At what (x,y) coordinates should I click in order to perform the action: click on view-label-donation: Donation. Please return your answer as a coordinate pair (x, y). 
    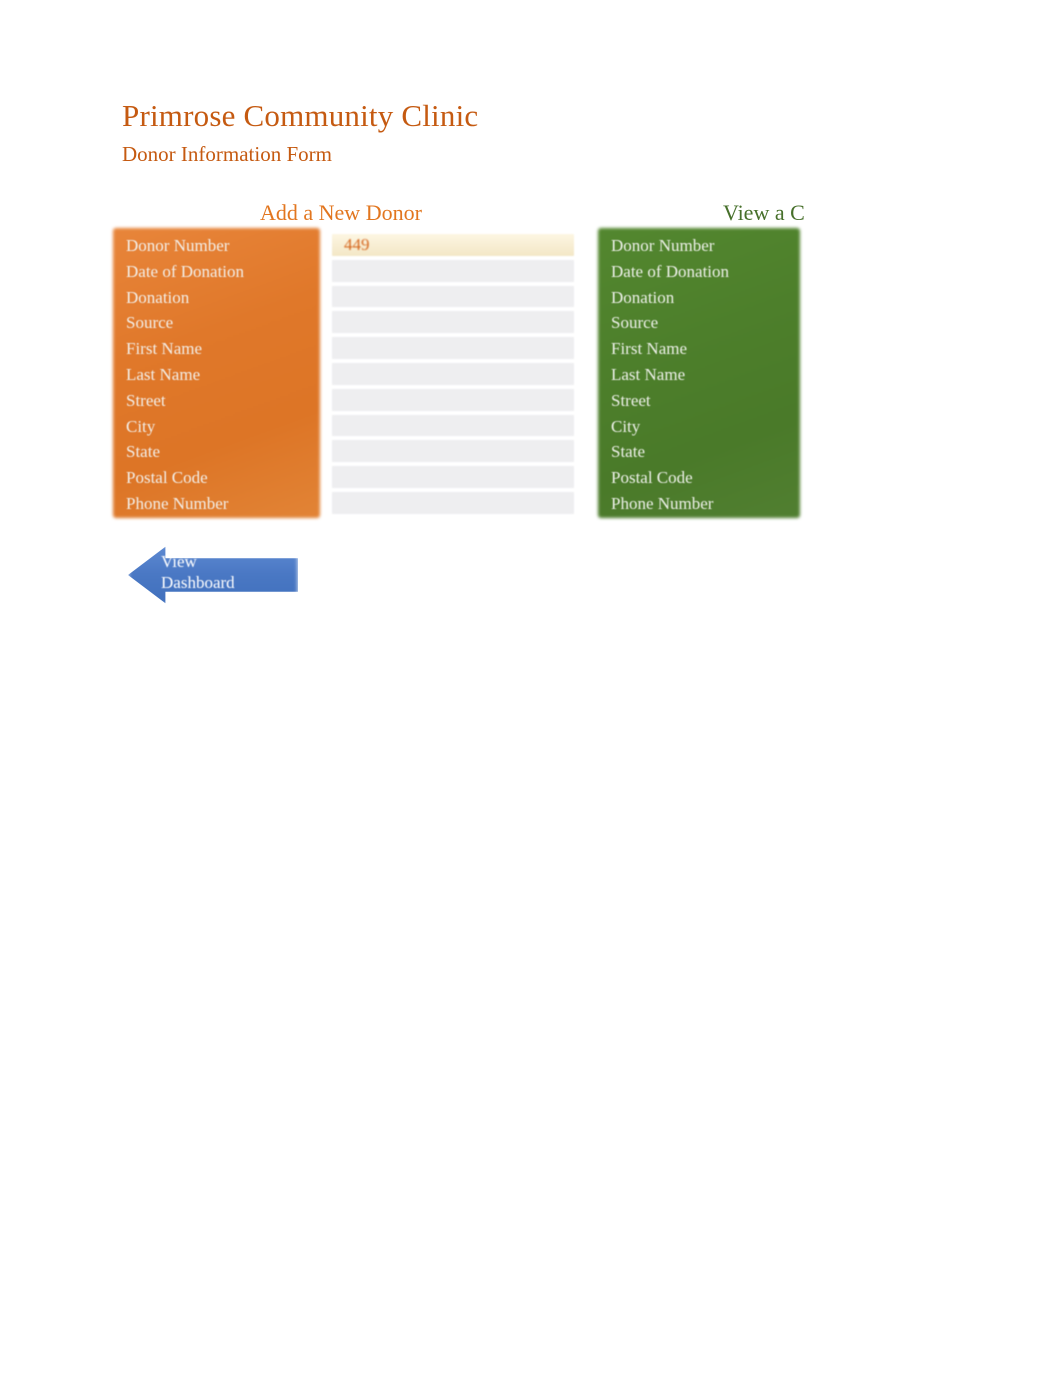
    Looking at the image, I should click on (643, 297).